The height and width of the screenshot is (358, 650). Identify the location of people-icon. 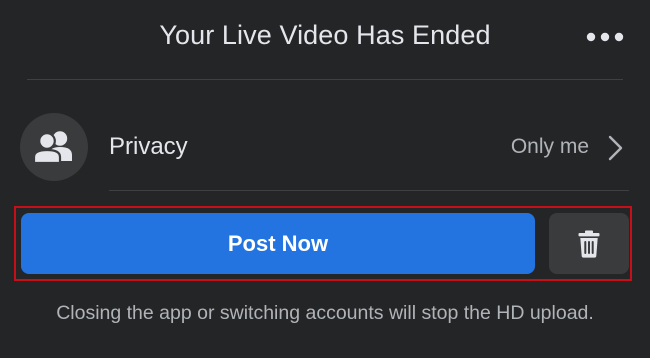
(52, 147).